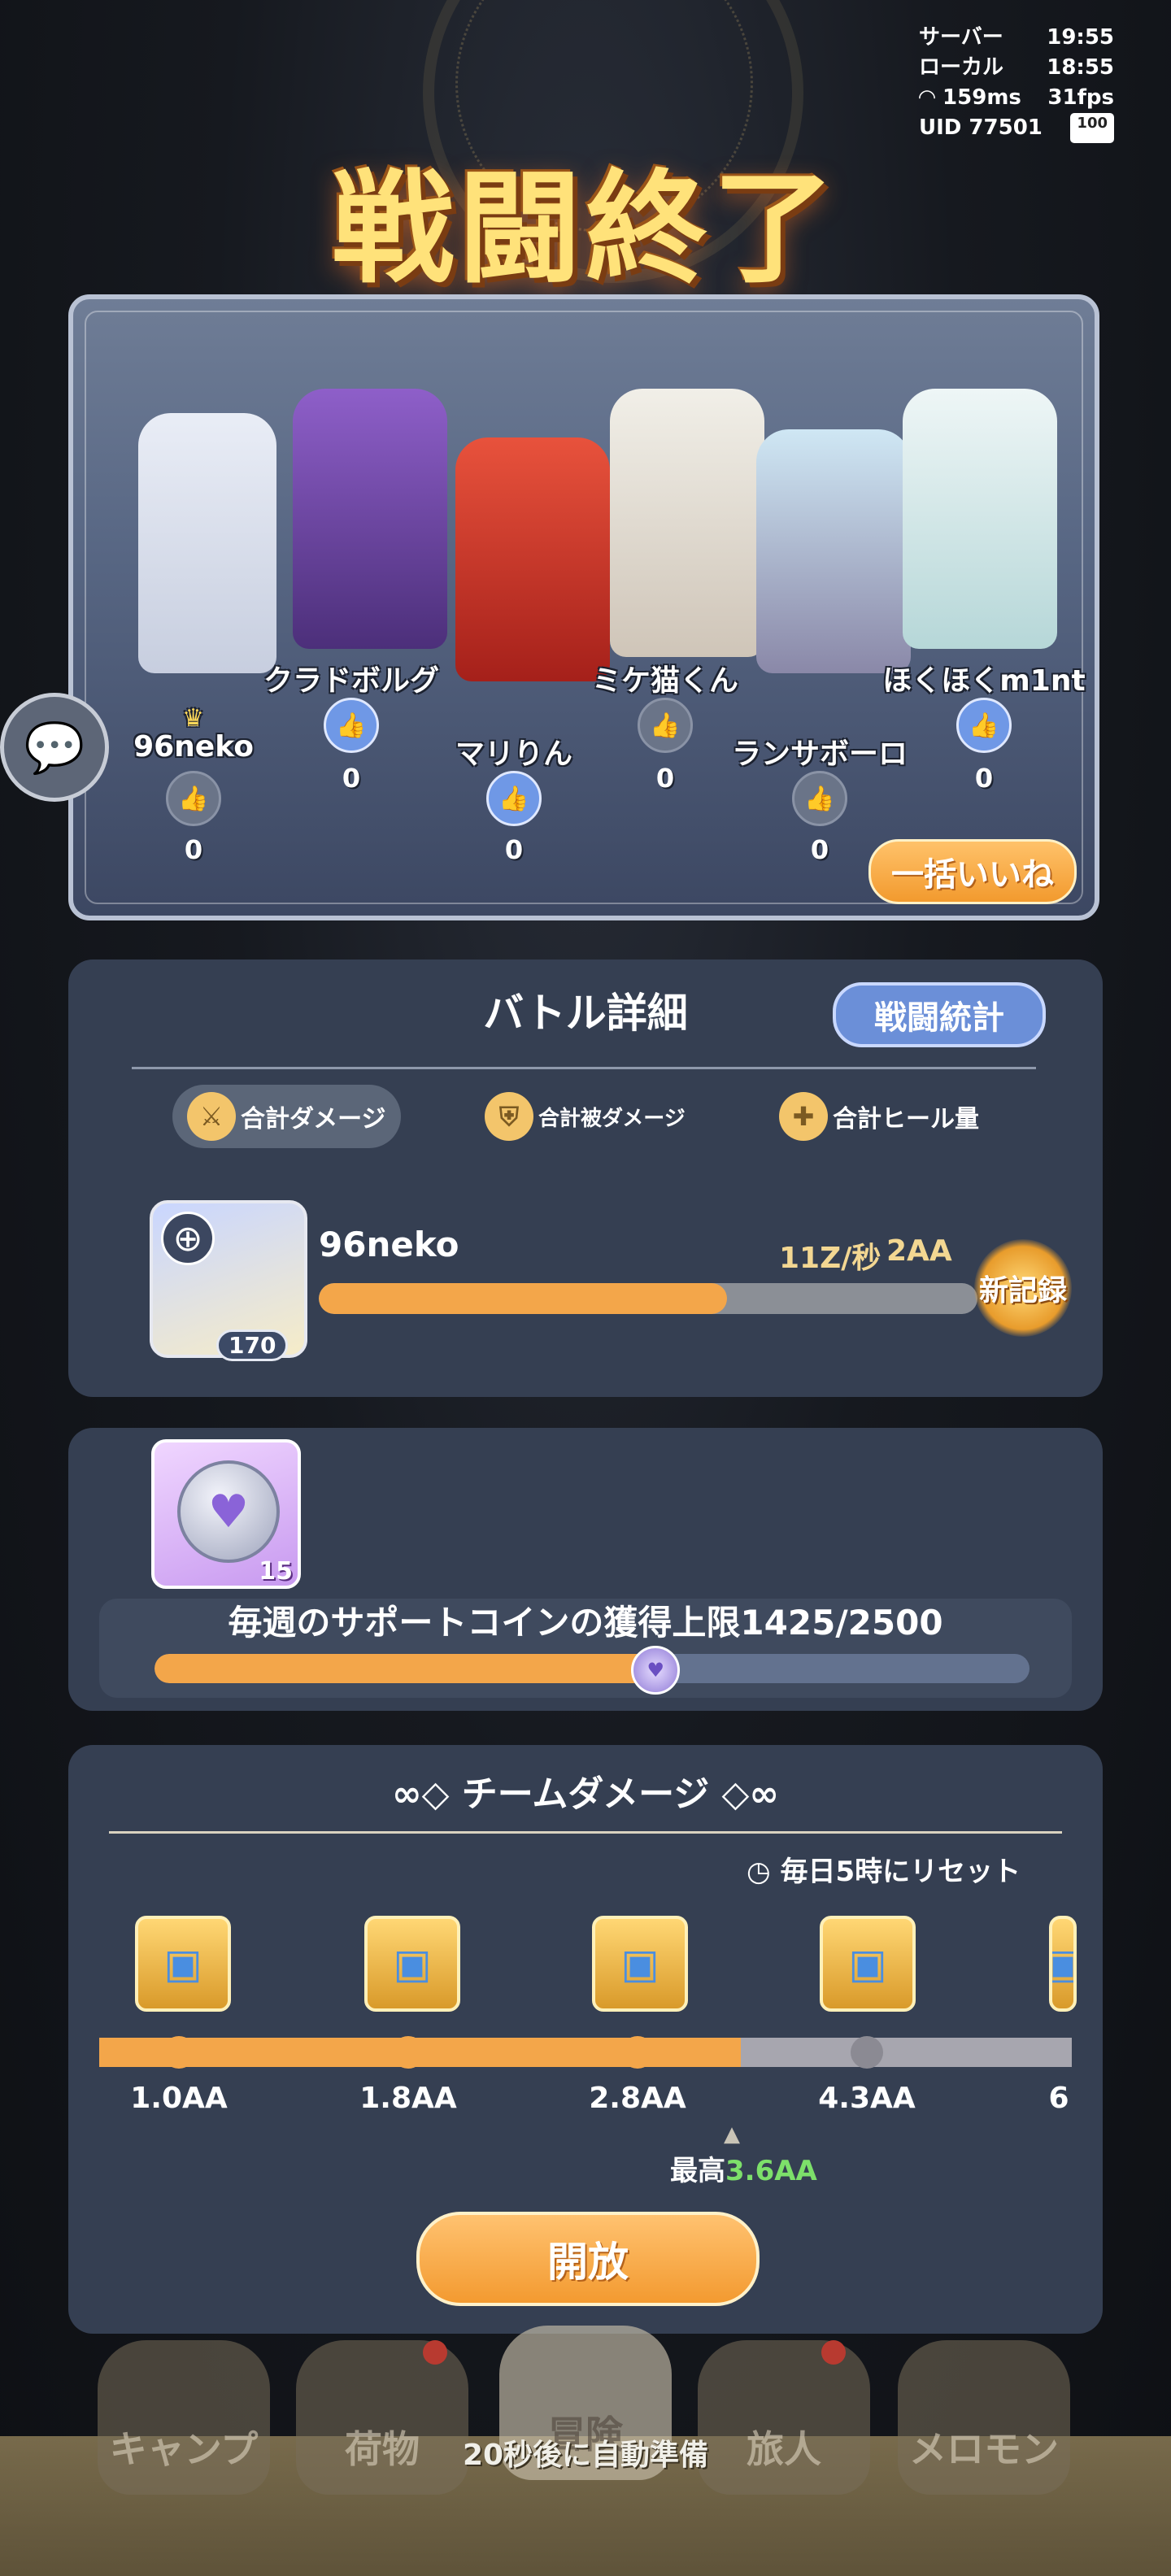 The height and width of the screenshot is (2576, 1171). Describe the element at coordinates (638, 2098) in the screenshot. I see `tier-label: 2.8AA` at that location.